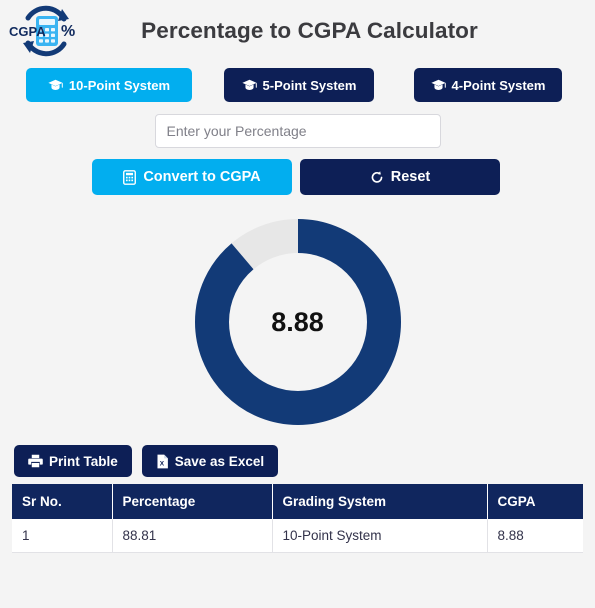 The width and height of the screenshot is (595, 608). What do you see at coordinates (309, 85) in the screenshot?
I see `grading-system-5-point-label: 5-Point System` at bounding box center [309, 85].